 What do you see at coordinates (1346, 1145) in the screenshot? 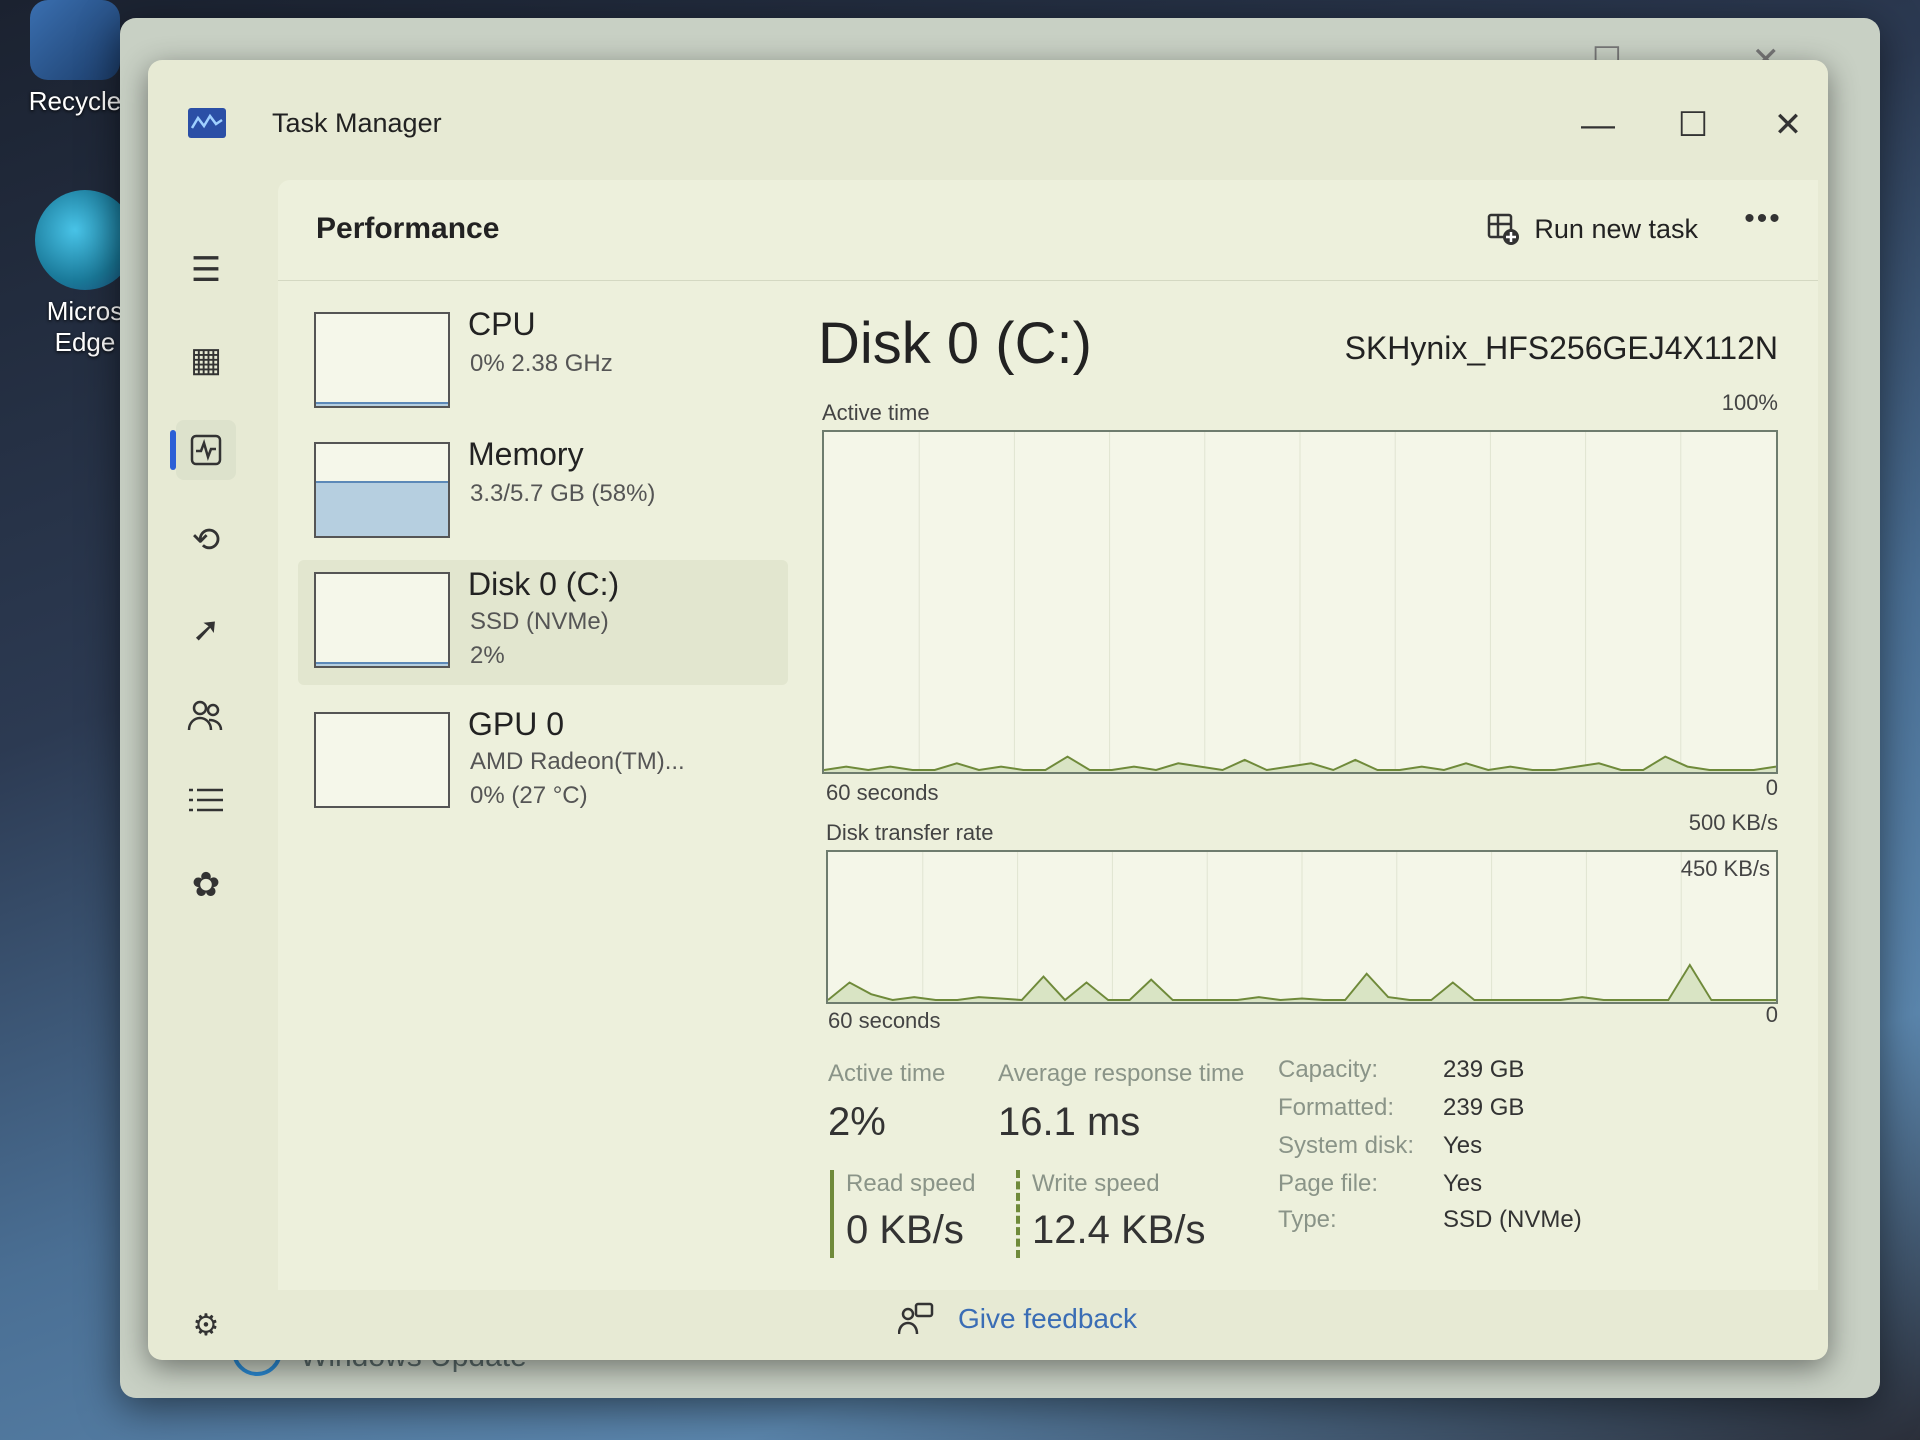
I see `system-disk-label: System disk:` at bounding box center [1346, 1145].